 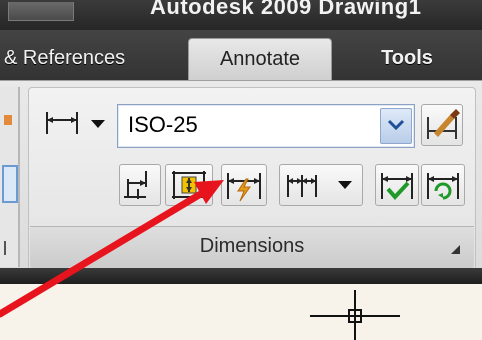 I want to click on inspect-dimension-icon, so click(x=397, y=186).